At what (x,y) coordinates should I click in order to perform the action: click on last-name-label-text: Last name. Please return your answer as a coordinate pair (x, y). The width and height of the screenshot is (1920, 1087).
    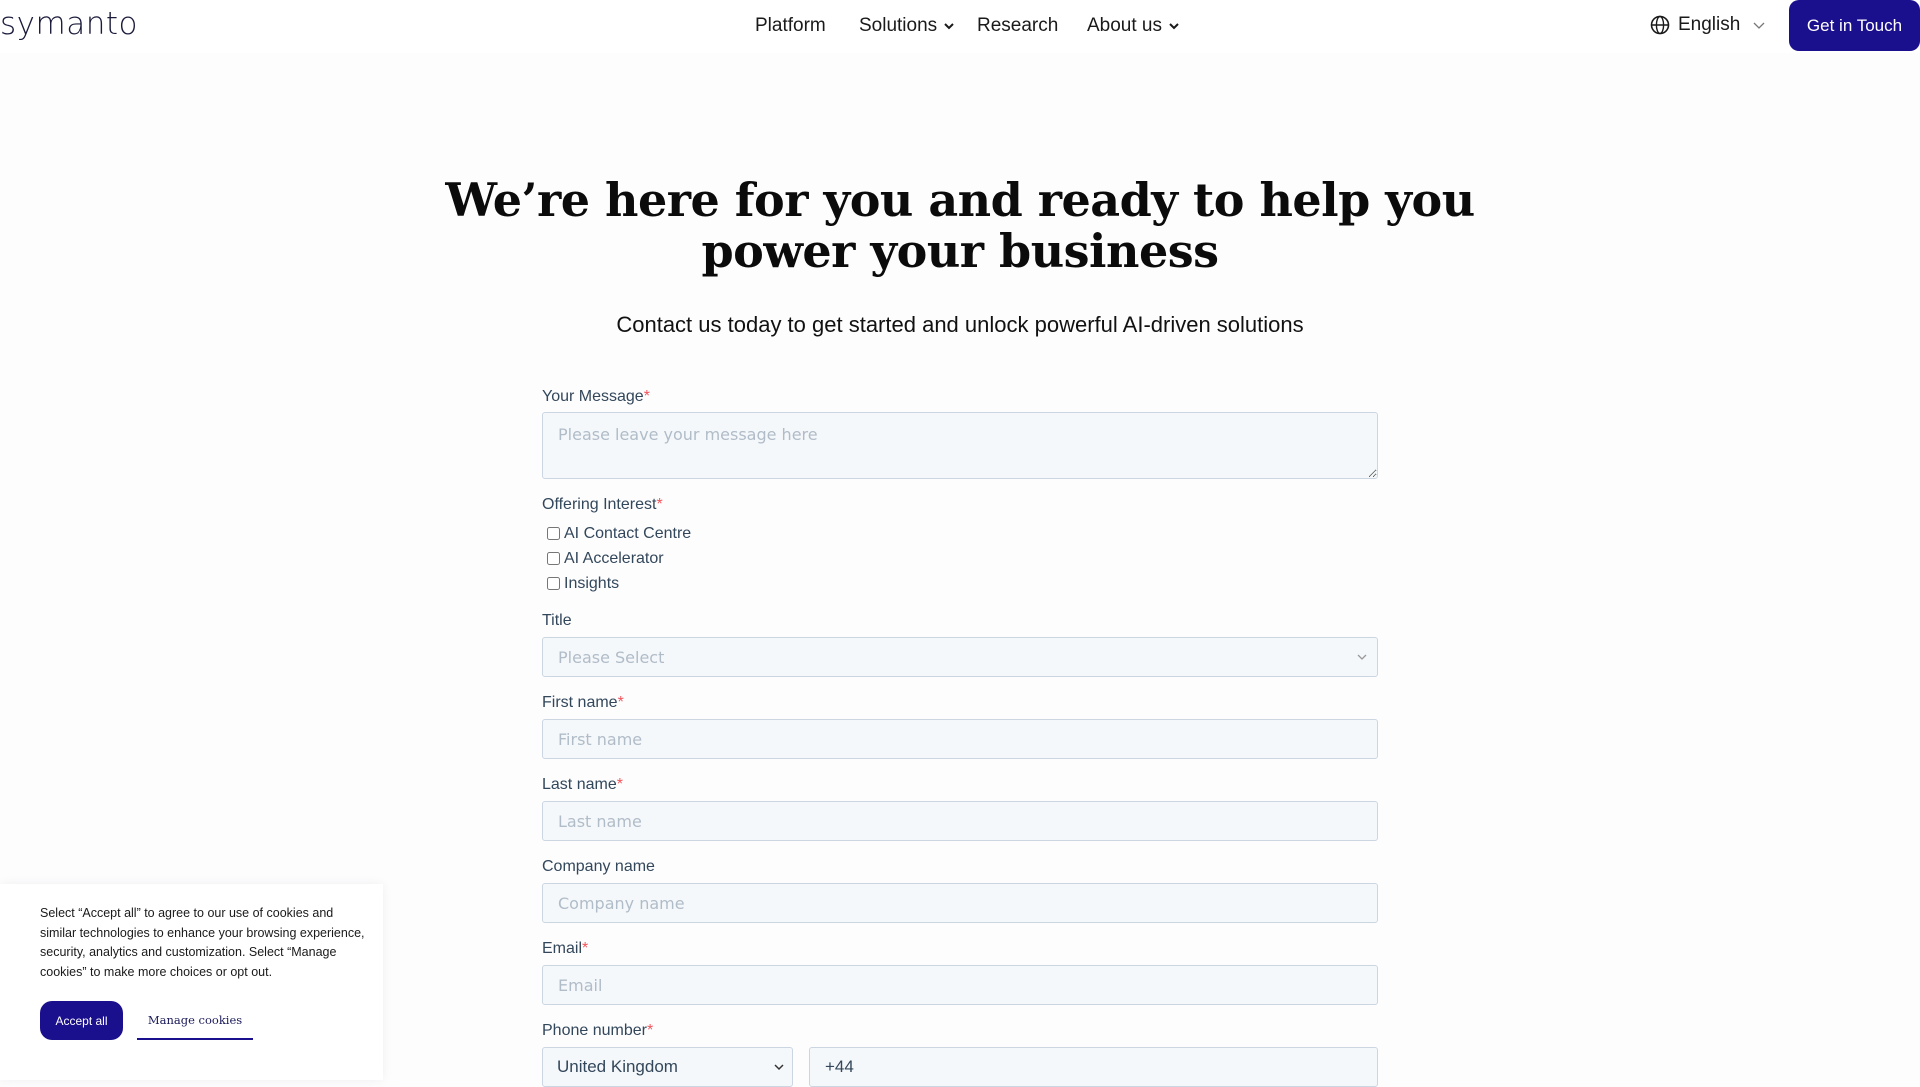
    Looking at the image, I should click on (579, 784).